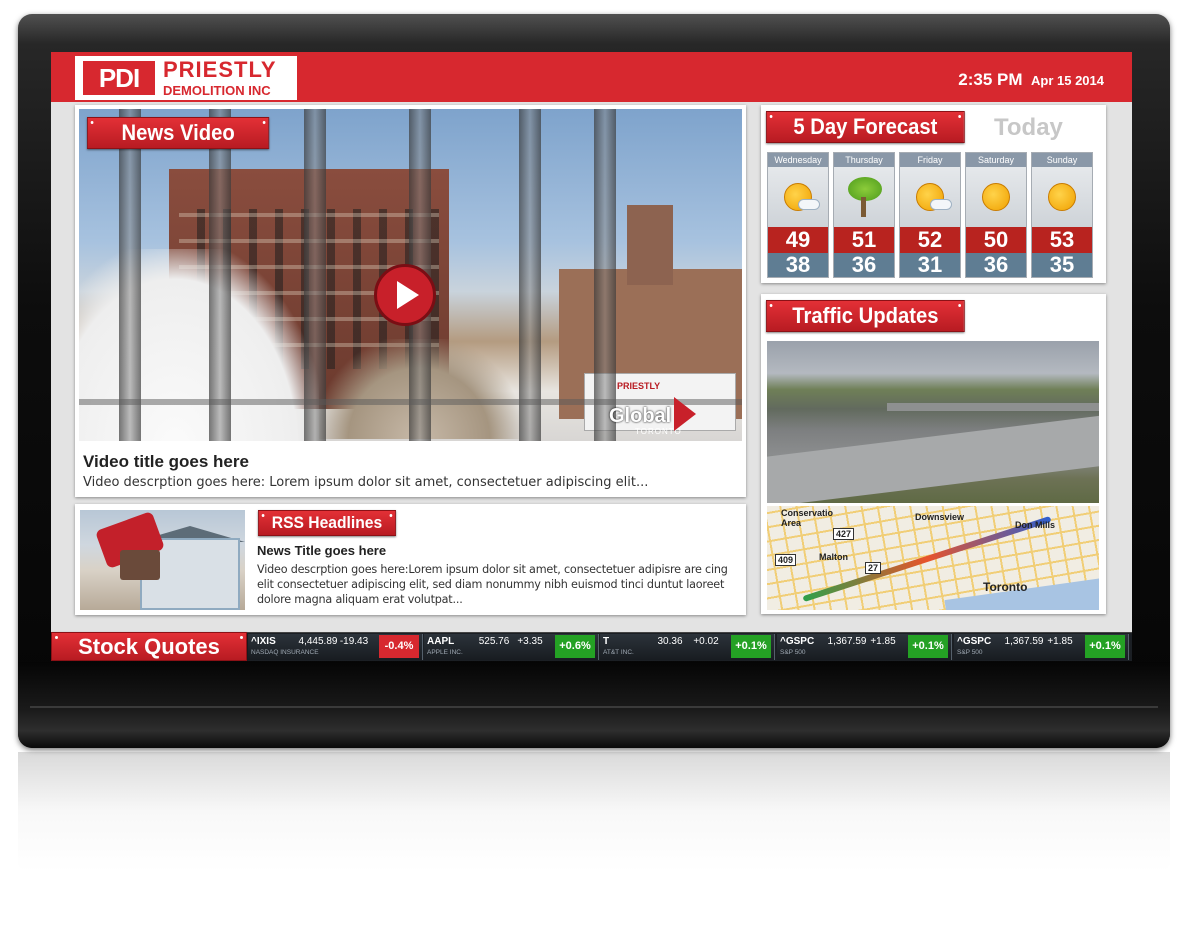 This screenshot has width=1182, height=946. What do you see at coordinates (618, 652) in the screenshot?
I see `stock-name: AT&T INC.` at bounding box center [618, 652].